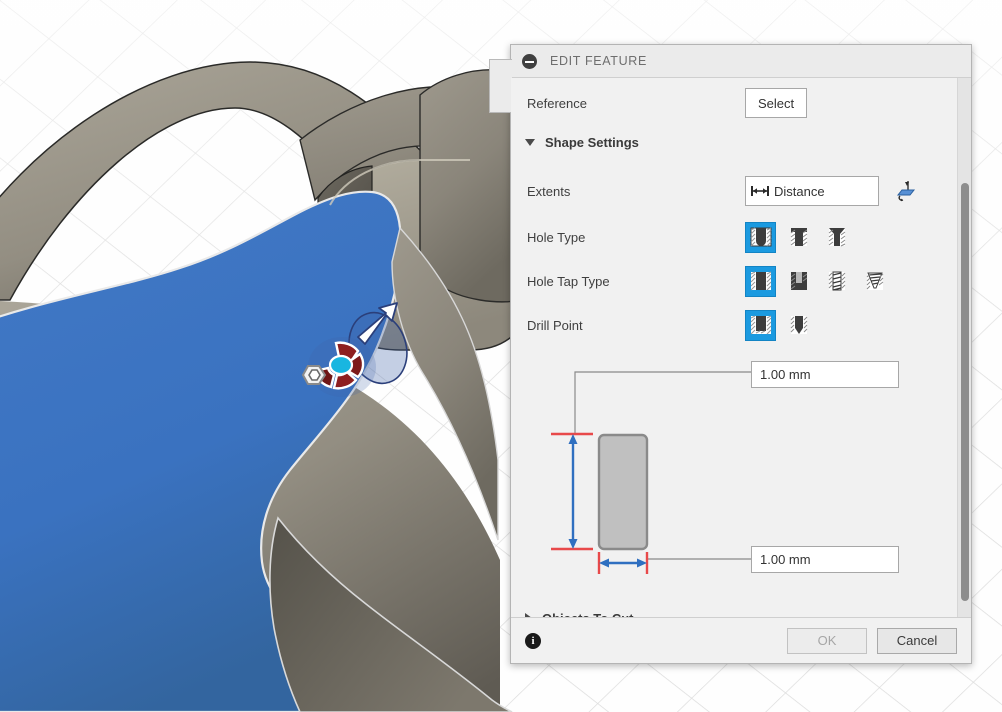 The width and height of the screenshot is (1002, 712). What do you see at coordinates (555, 325) in the screenshot?
I see `drill-point-label: Drill Point` at bounding box center [555, 325].